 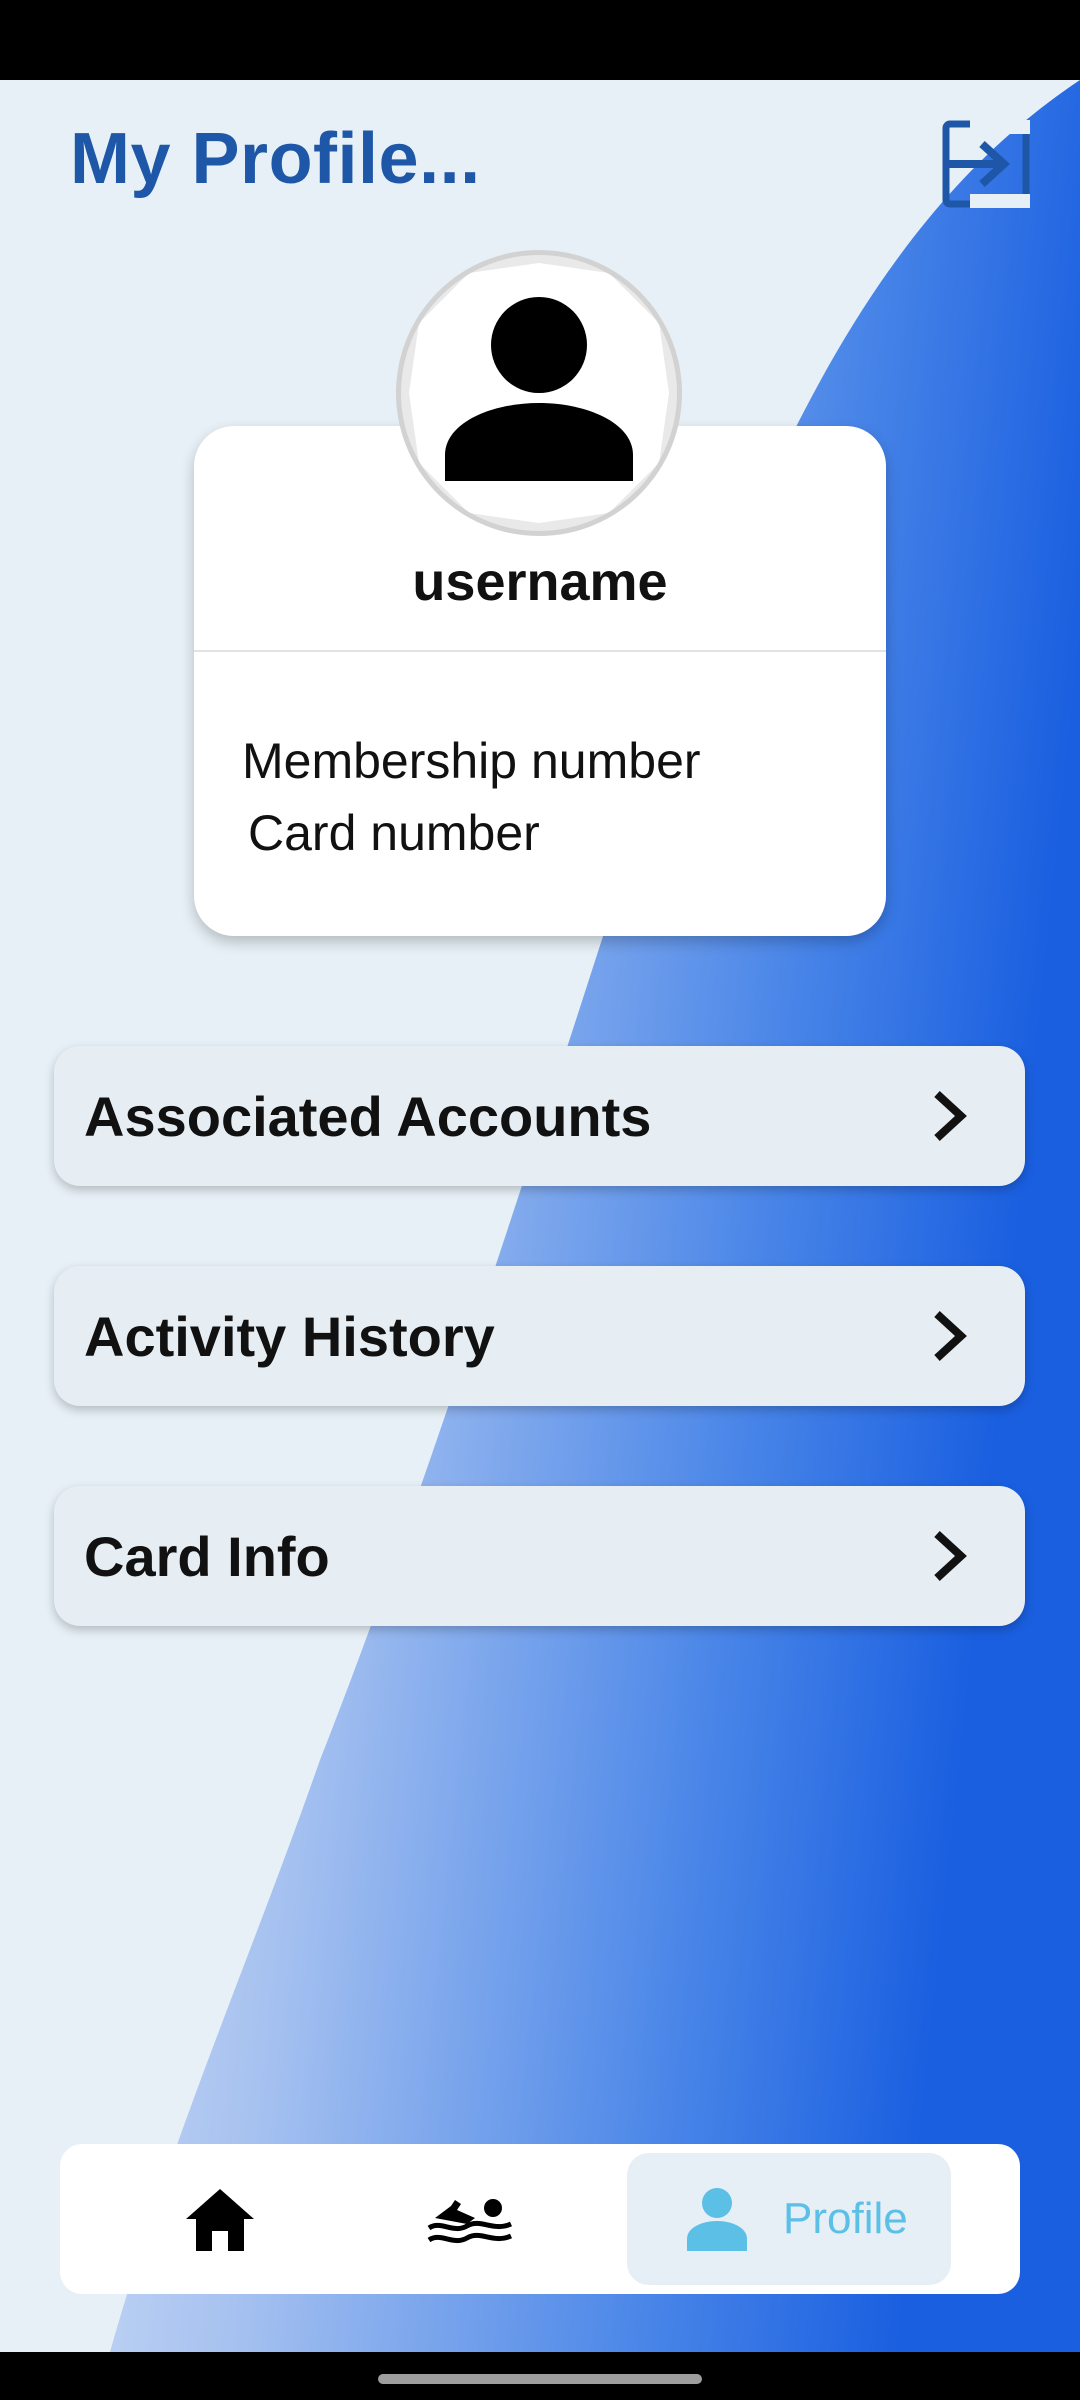 What do you see at coordinates (394, 833) in the screenshot?
I see `card-number: Card number` at bounding box center [394, 833].